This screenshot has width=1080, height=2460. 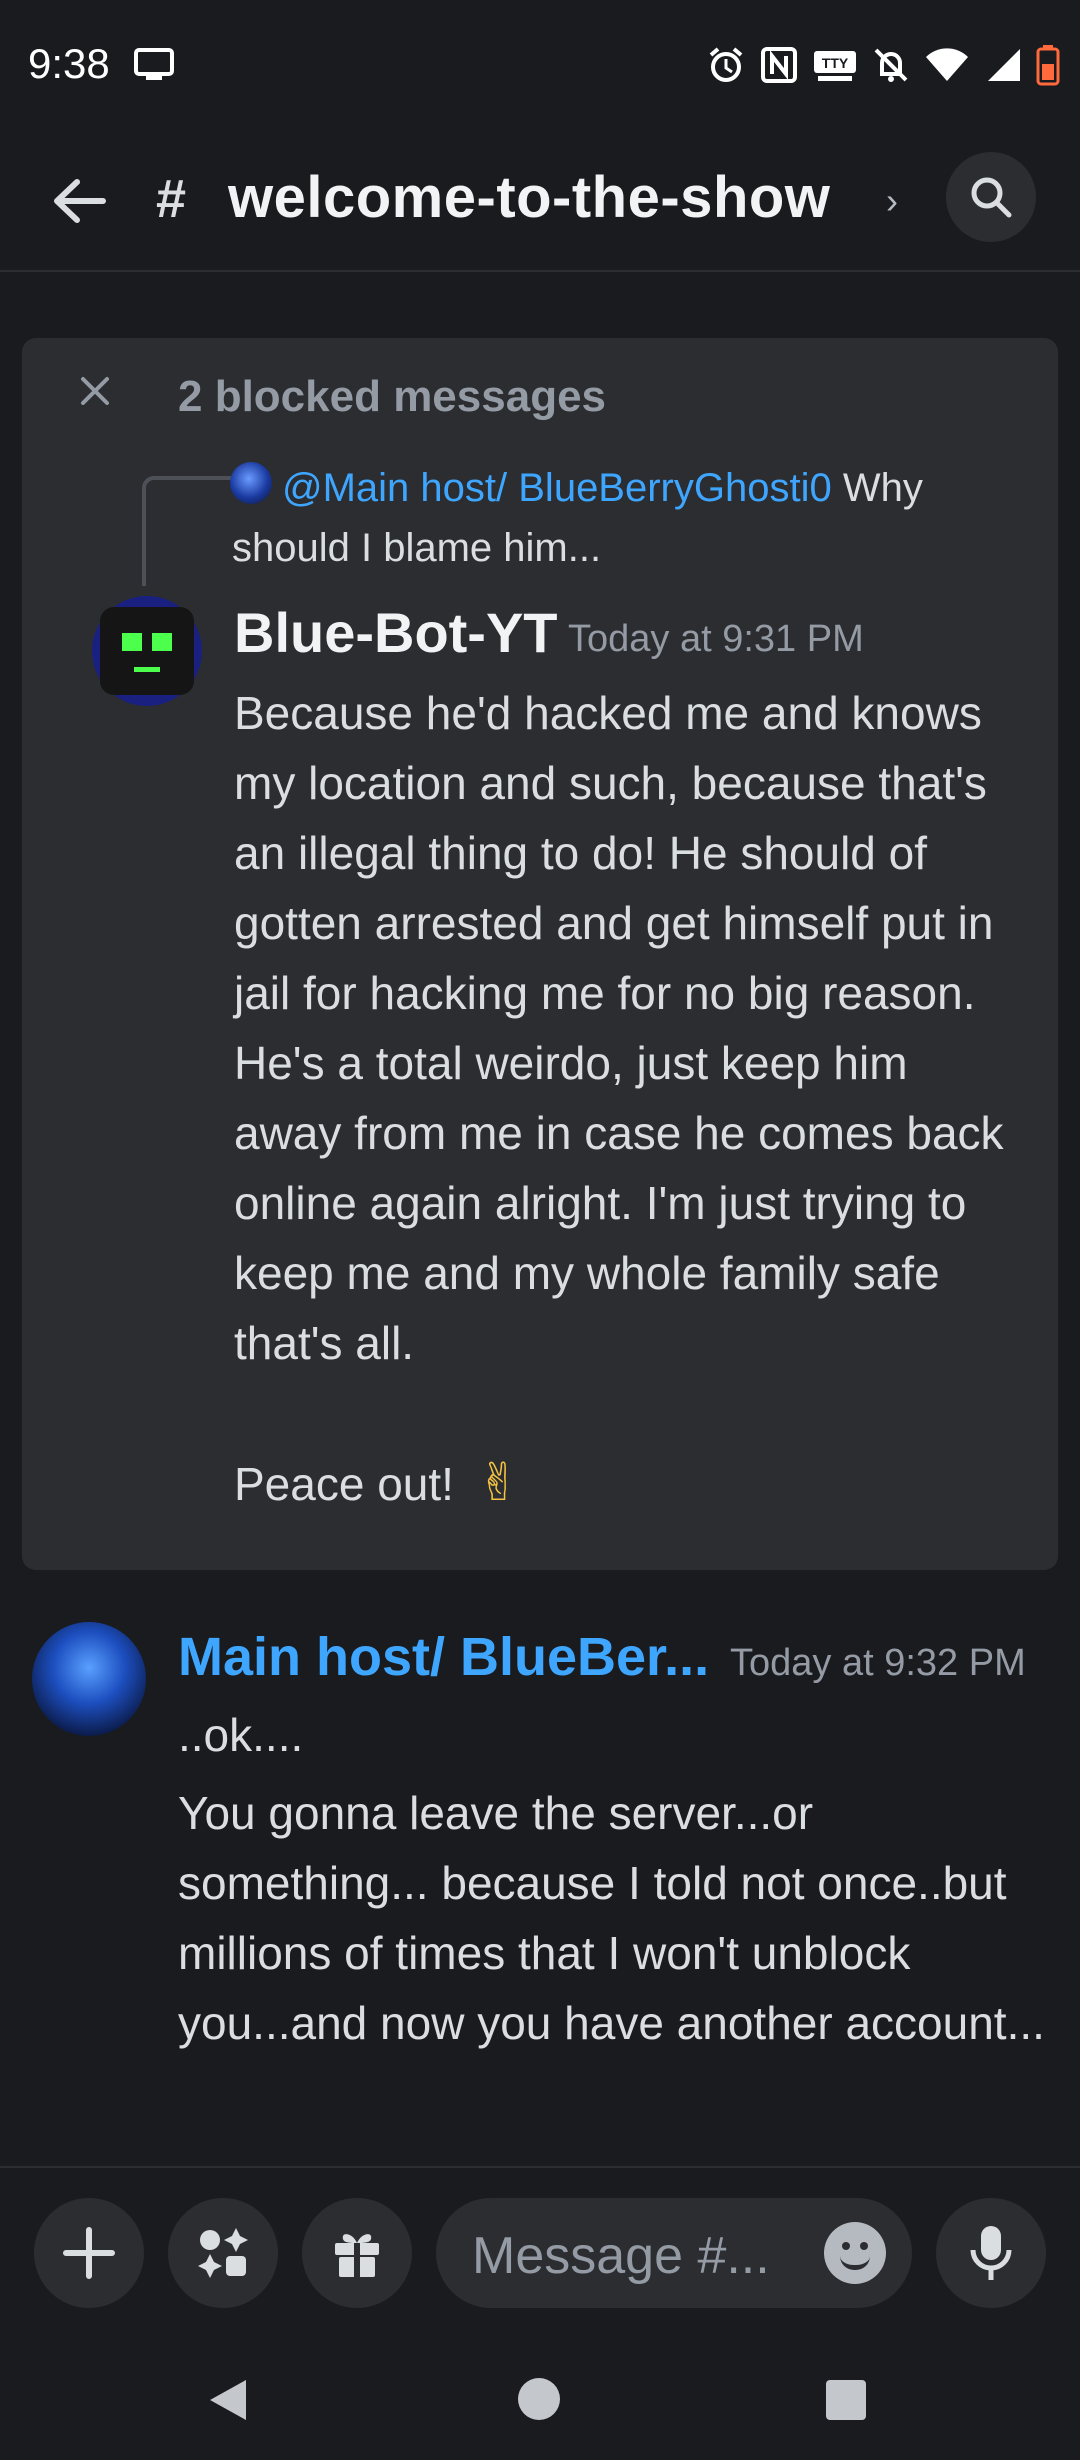 I want to click on robot-face-icon, so click(x=147, y=651).